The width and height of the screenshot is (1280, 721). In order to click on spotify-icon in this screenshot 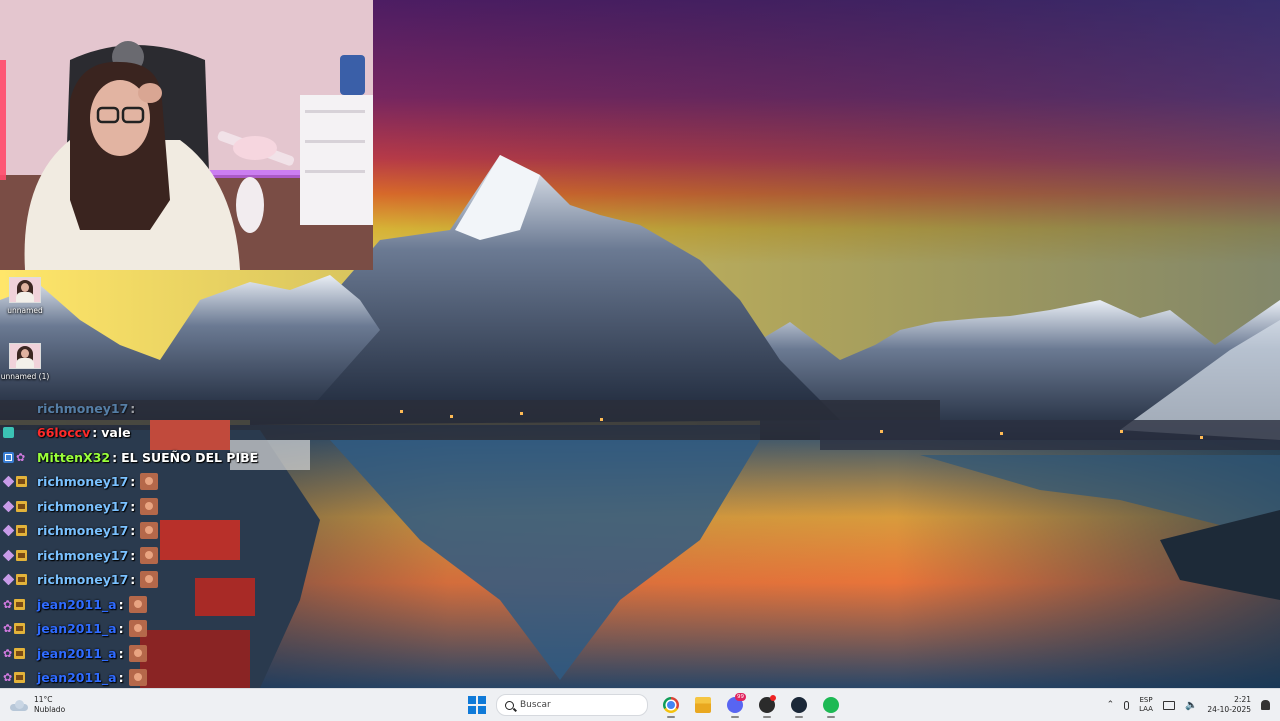, I will do `click(831, 705)`.